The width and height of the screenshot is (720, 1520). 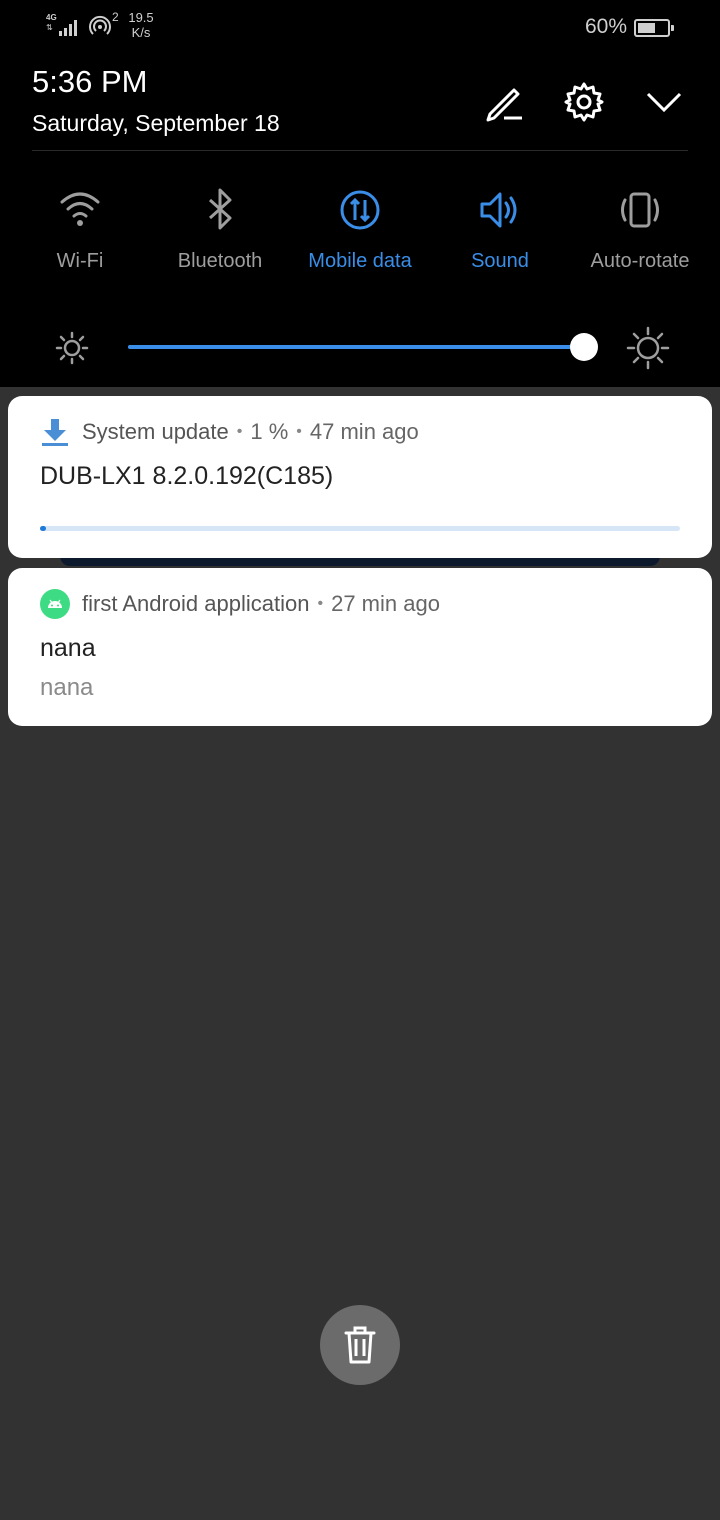 I want to click on clock-time: 5:36 PM, so click(x=90, y=81).